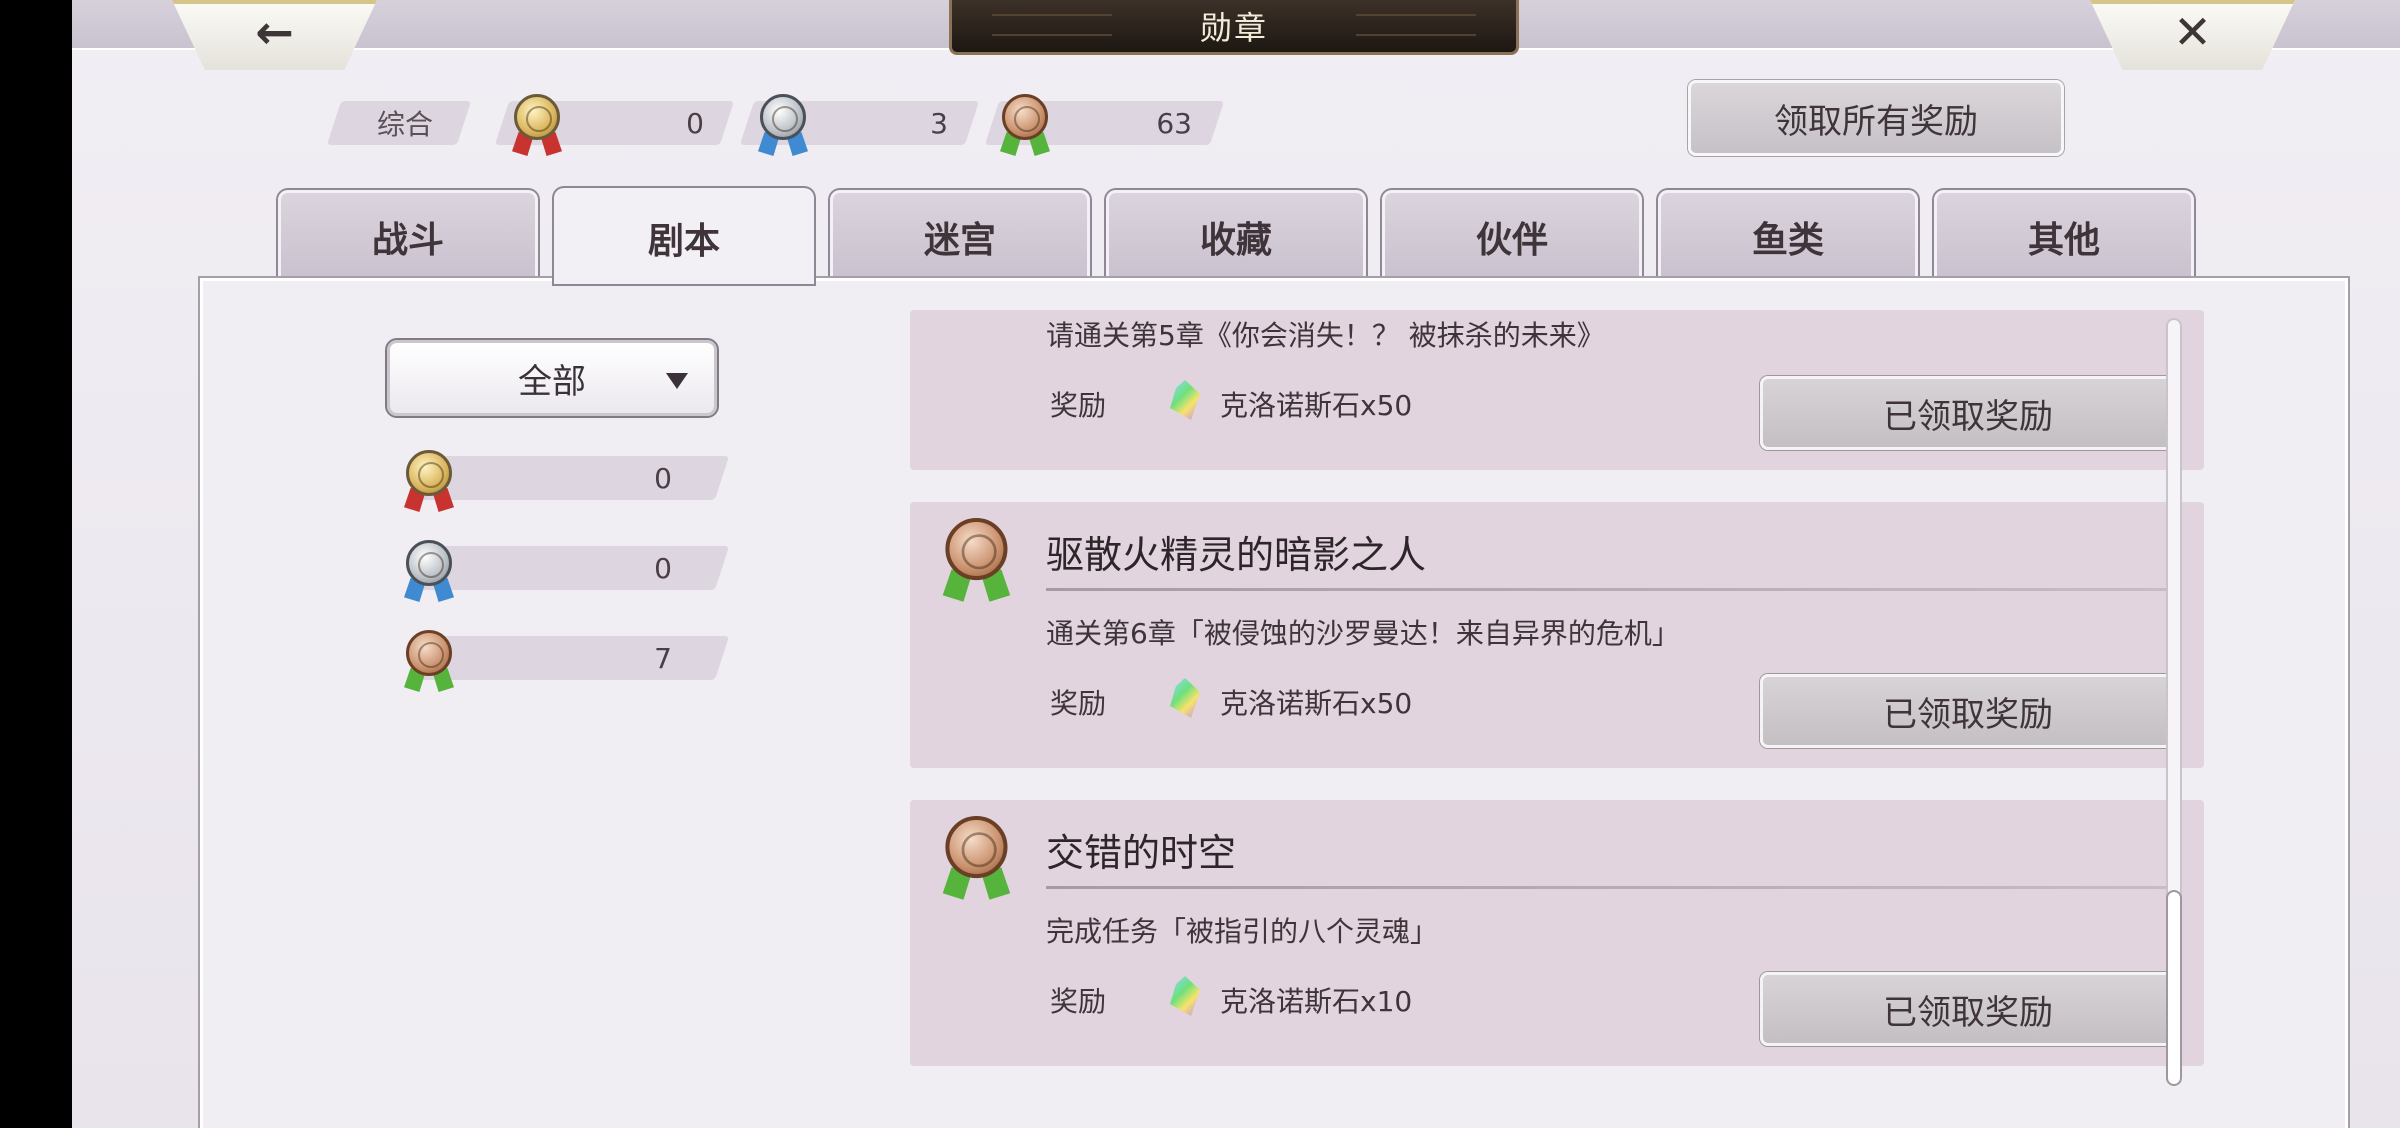 Image resolution: width=2400 pixels, height=1128 pixels. What do you see at coordinates (2064, 235) in the screenshot?
I see `tab-other: 其他` at bounding box center [2064, 235].